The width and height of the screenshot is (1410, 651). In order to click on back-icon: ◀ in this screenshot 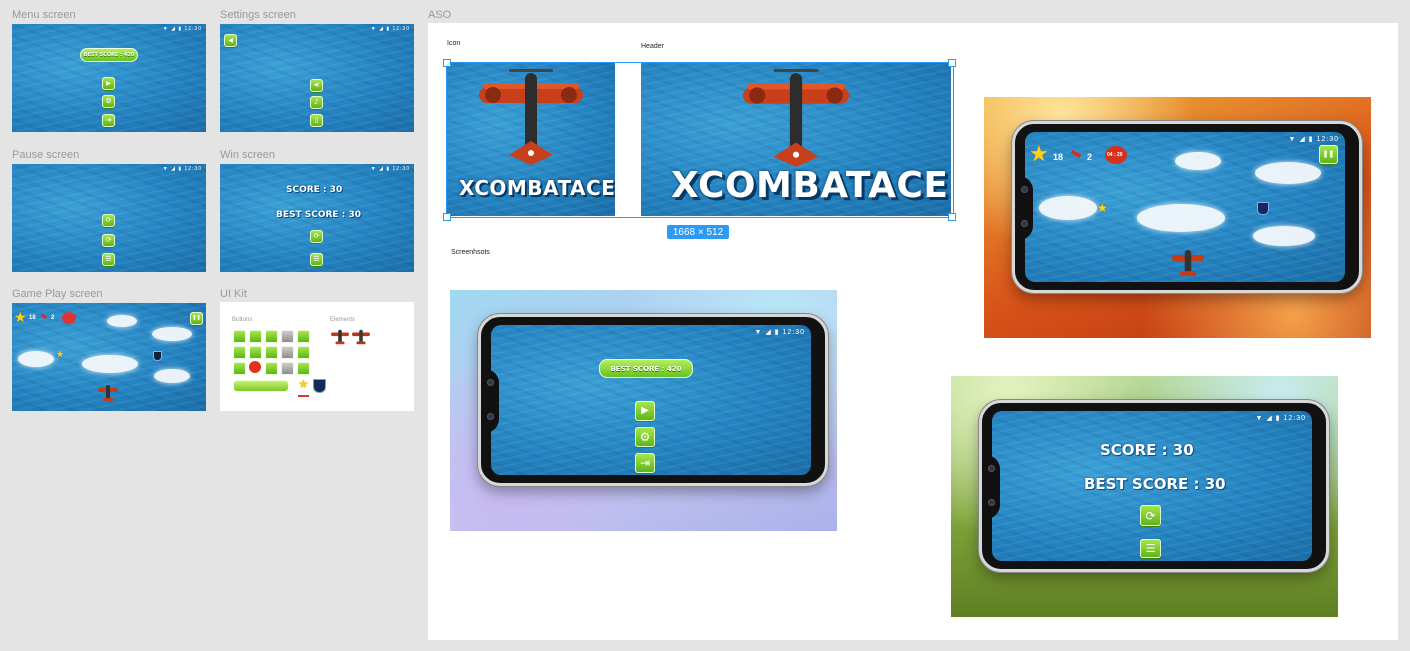, I will do `click(230, 40)`.